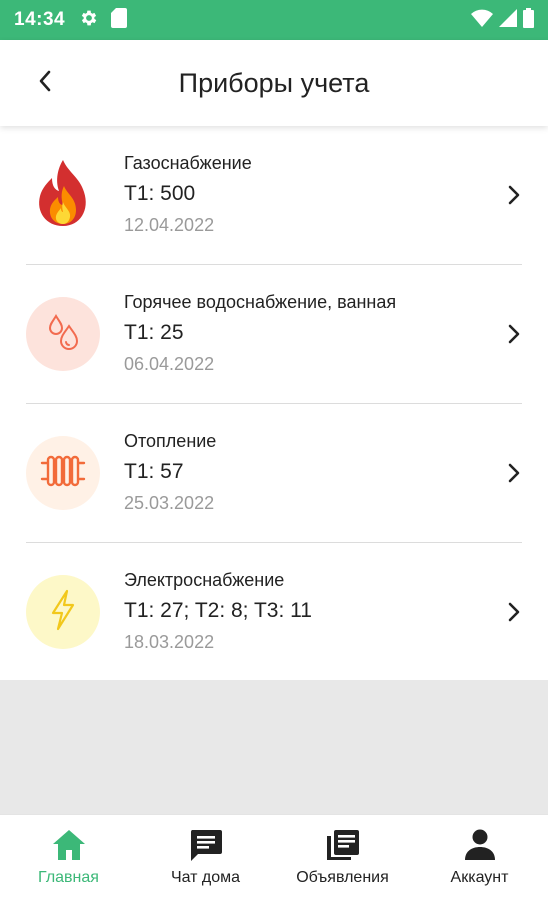  What do you see at coordinates (169, 364) in the screenshot?
I see `meter-date: 06.04.2022` at bounding box center [169, 364].